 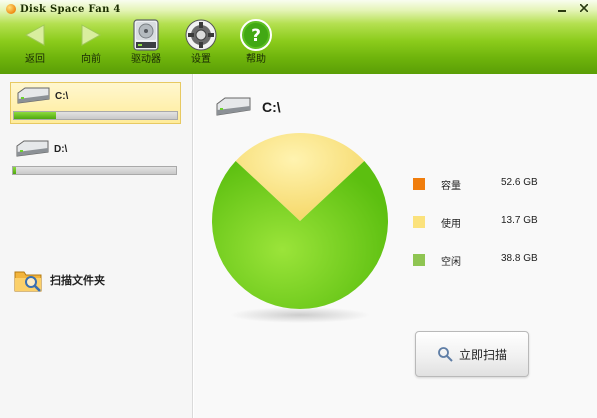 I want to click on help-question-icon: ?, so click(x=256, y=35).